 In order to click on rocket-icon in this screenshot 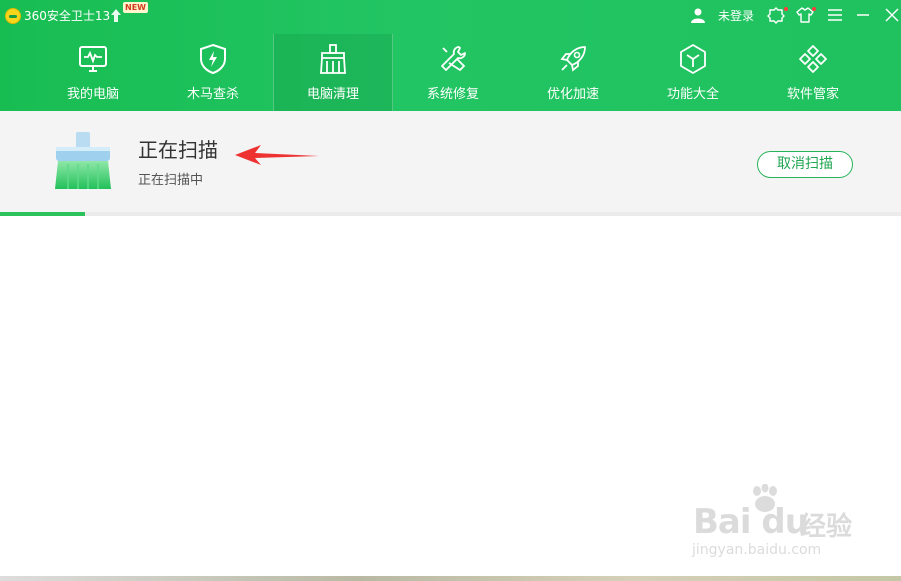, I will do `click(573, 59)`.